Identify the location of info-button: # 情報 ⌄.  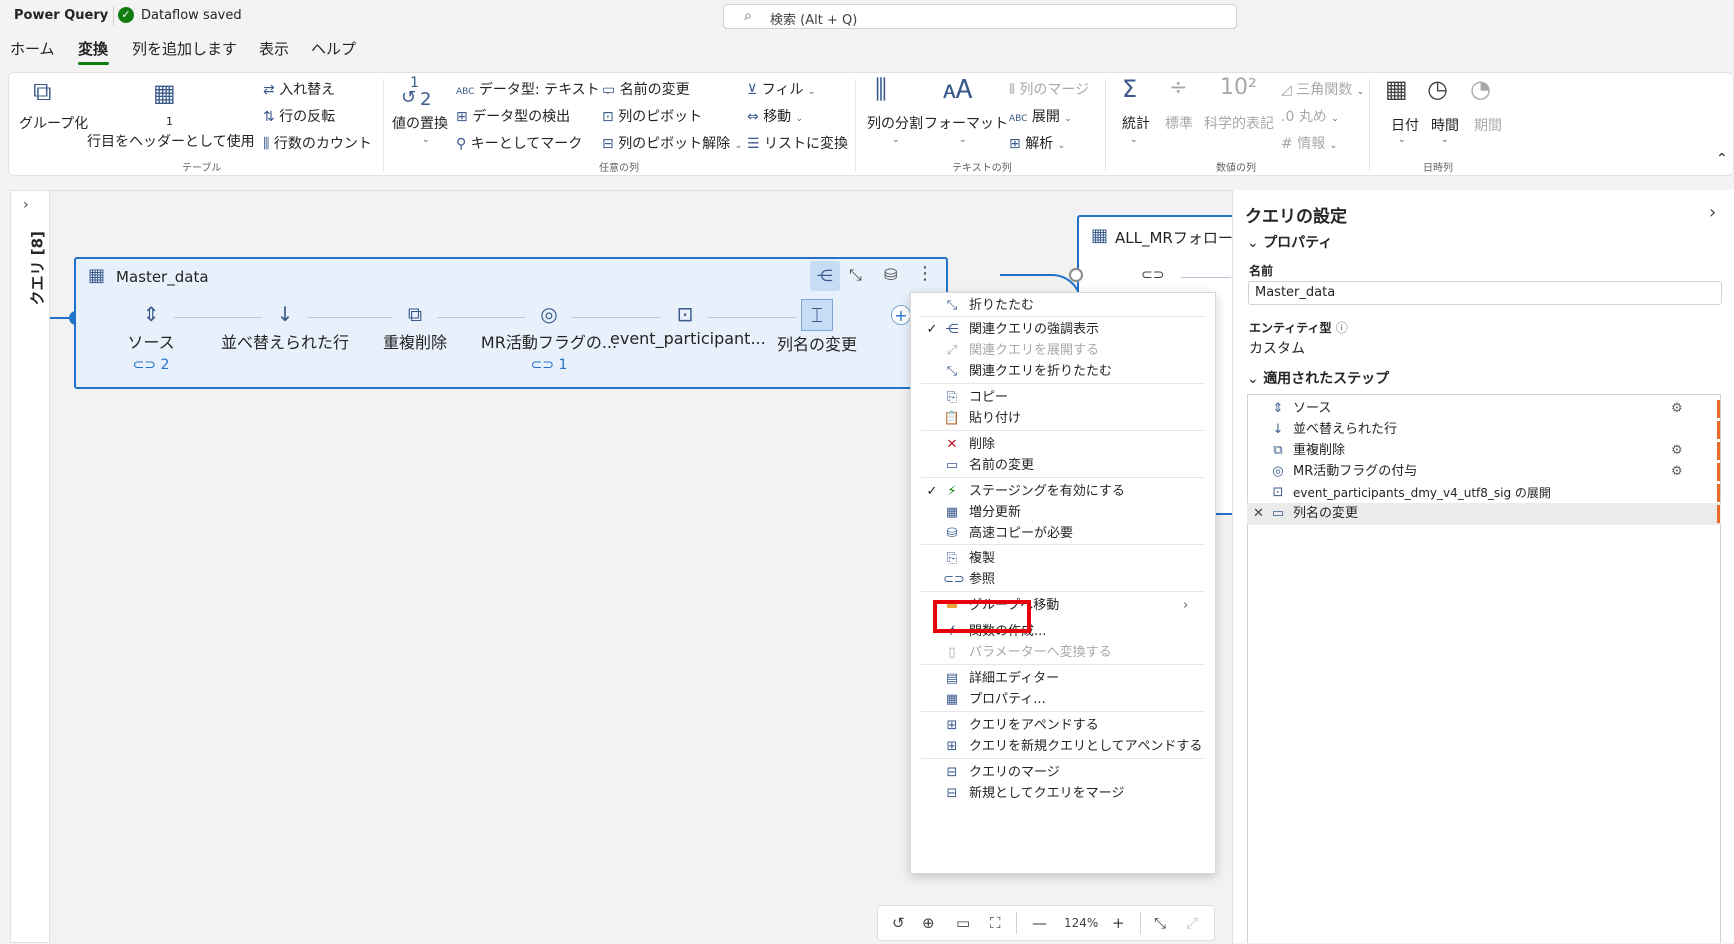
(1309, 143).